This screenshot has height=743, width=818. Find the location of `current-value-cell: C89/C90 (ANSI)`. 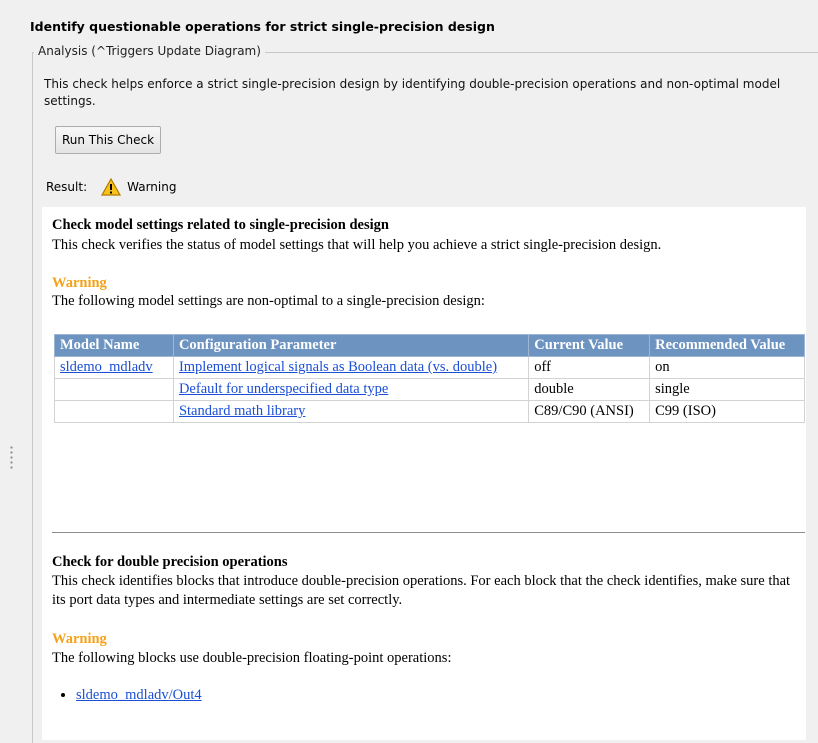

current-value-cell: C89/C90 (ANSI) is located at coordinates (589, 411).